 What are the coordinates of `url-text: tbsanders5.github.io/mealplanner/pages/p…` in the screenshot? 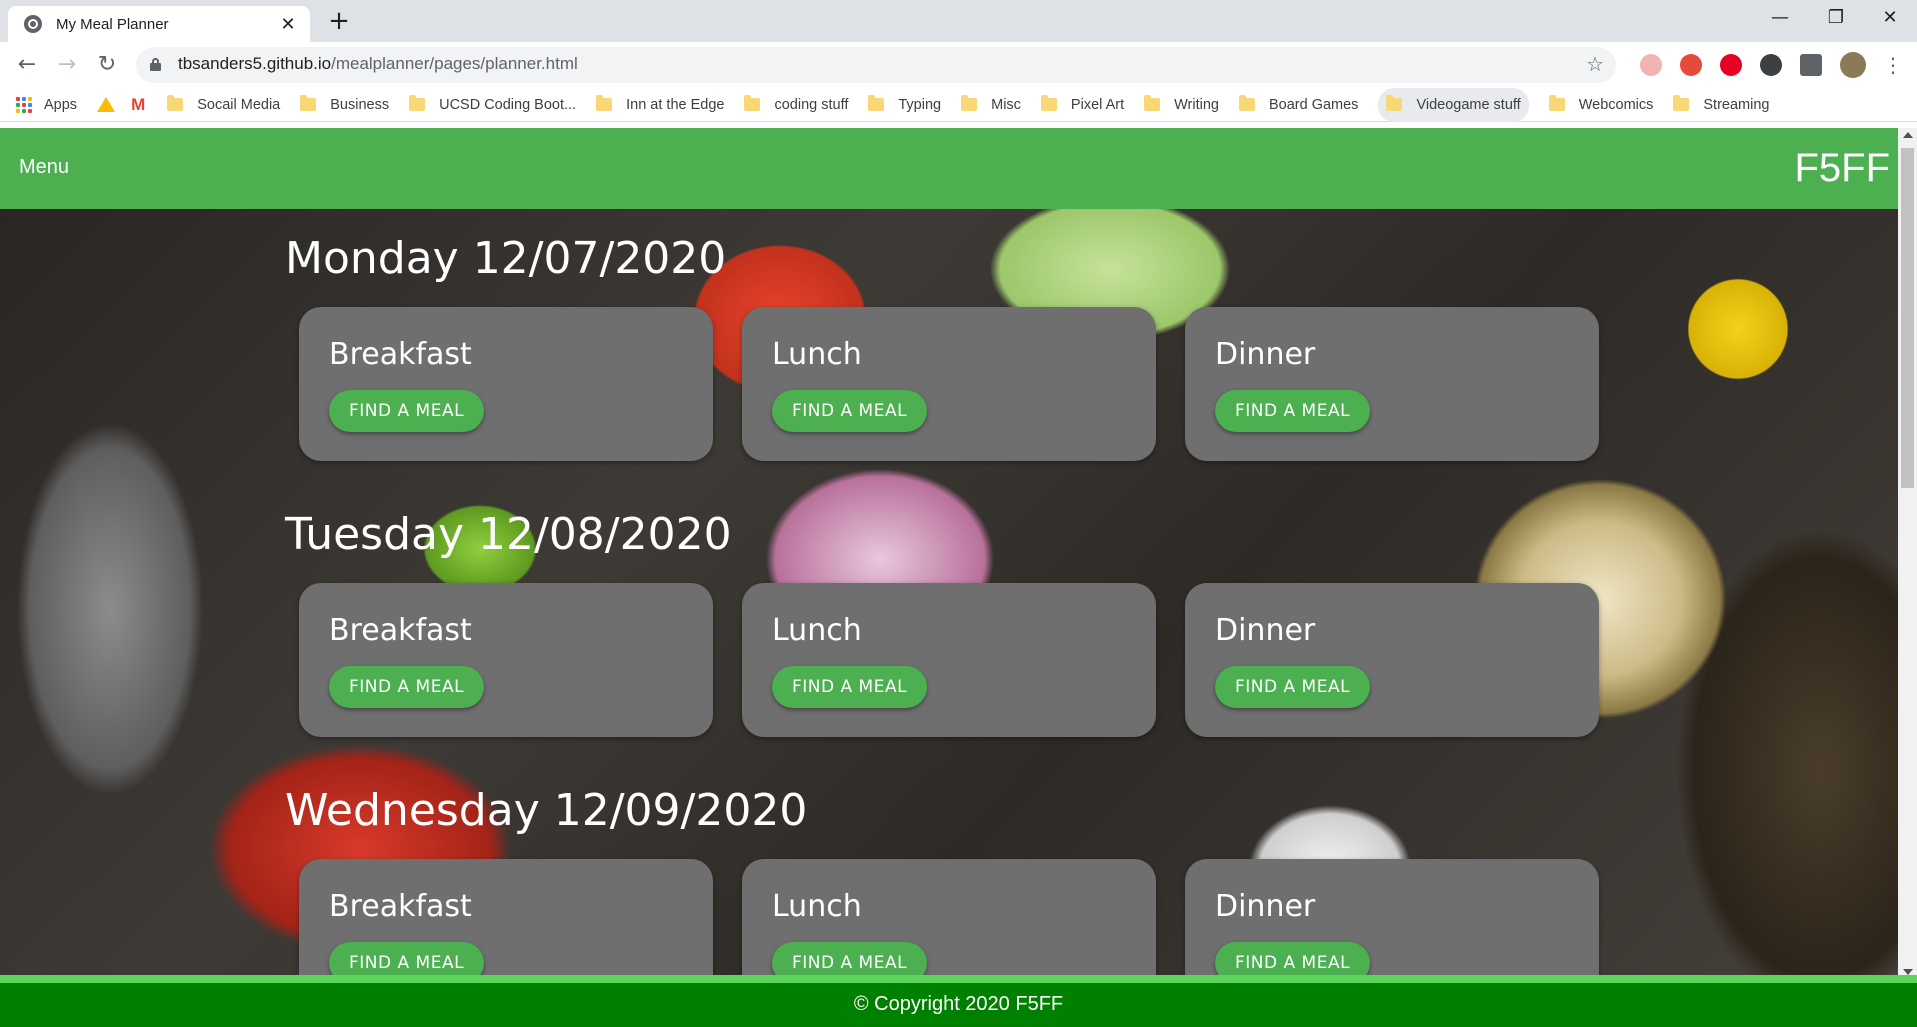 It's located at (378, 64).